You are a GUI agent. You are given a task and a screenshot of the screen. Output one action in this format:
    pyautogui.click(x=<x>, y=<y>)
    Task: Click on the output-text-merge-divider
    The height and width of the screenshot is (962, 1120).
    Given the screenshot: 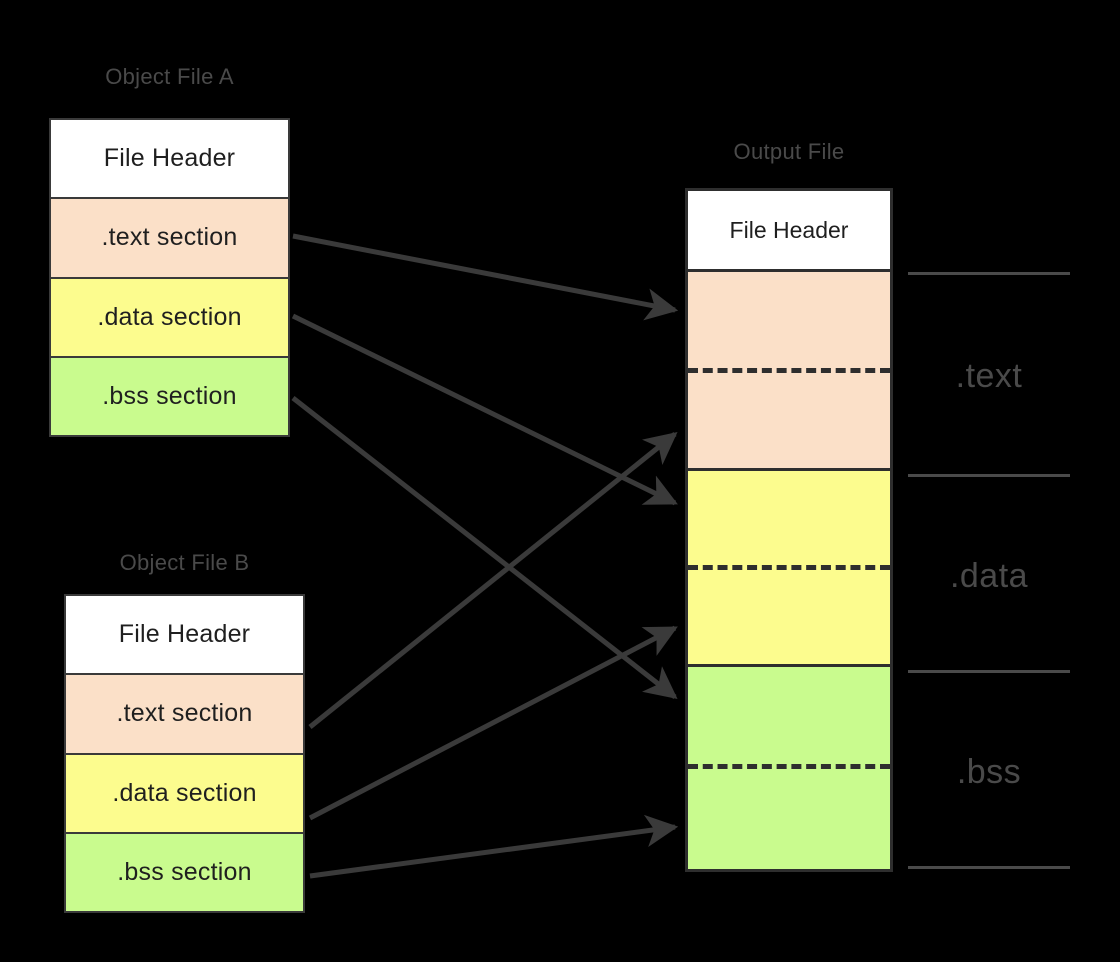 What is the action you would take?
    pyautogui.click(x=789, y=370)
    